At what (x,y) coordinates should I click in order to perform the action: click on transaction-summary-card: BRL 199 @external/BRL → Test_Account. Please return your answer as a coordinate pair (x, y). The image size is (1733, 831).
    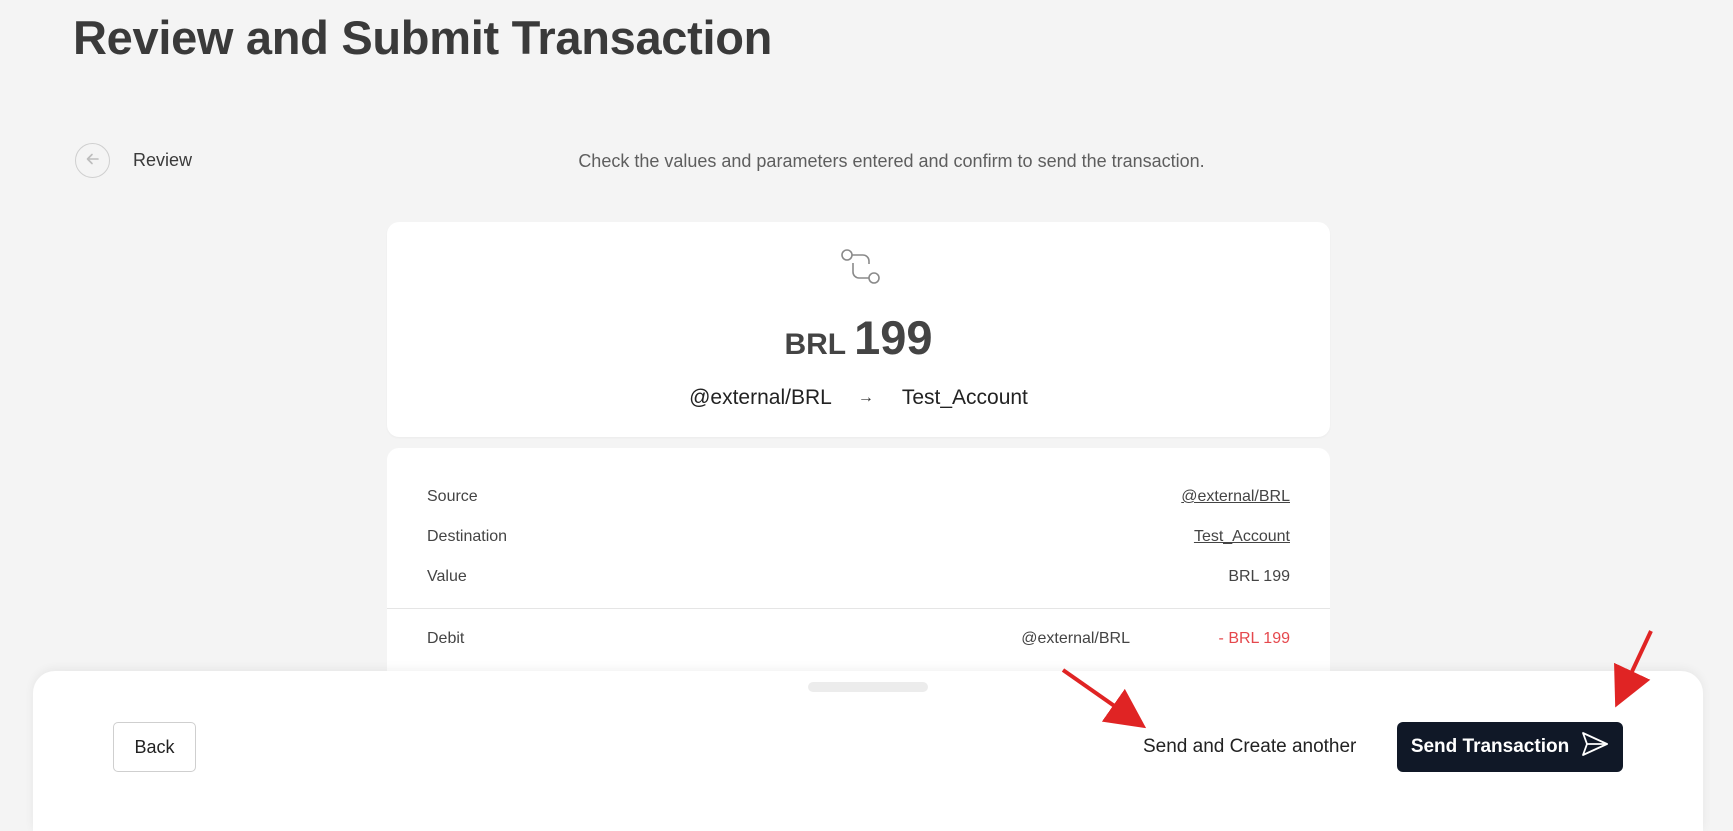
    Looking at the image, I should click on (858, 329).